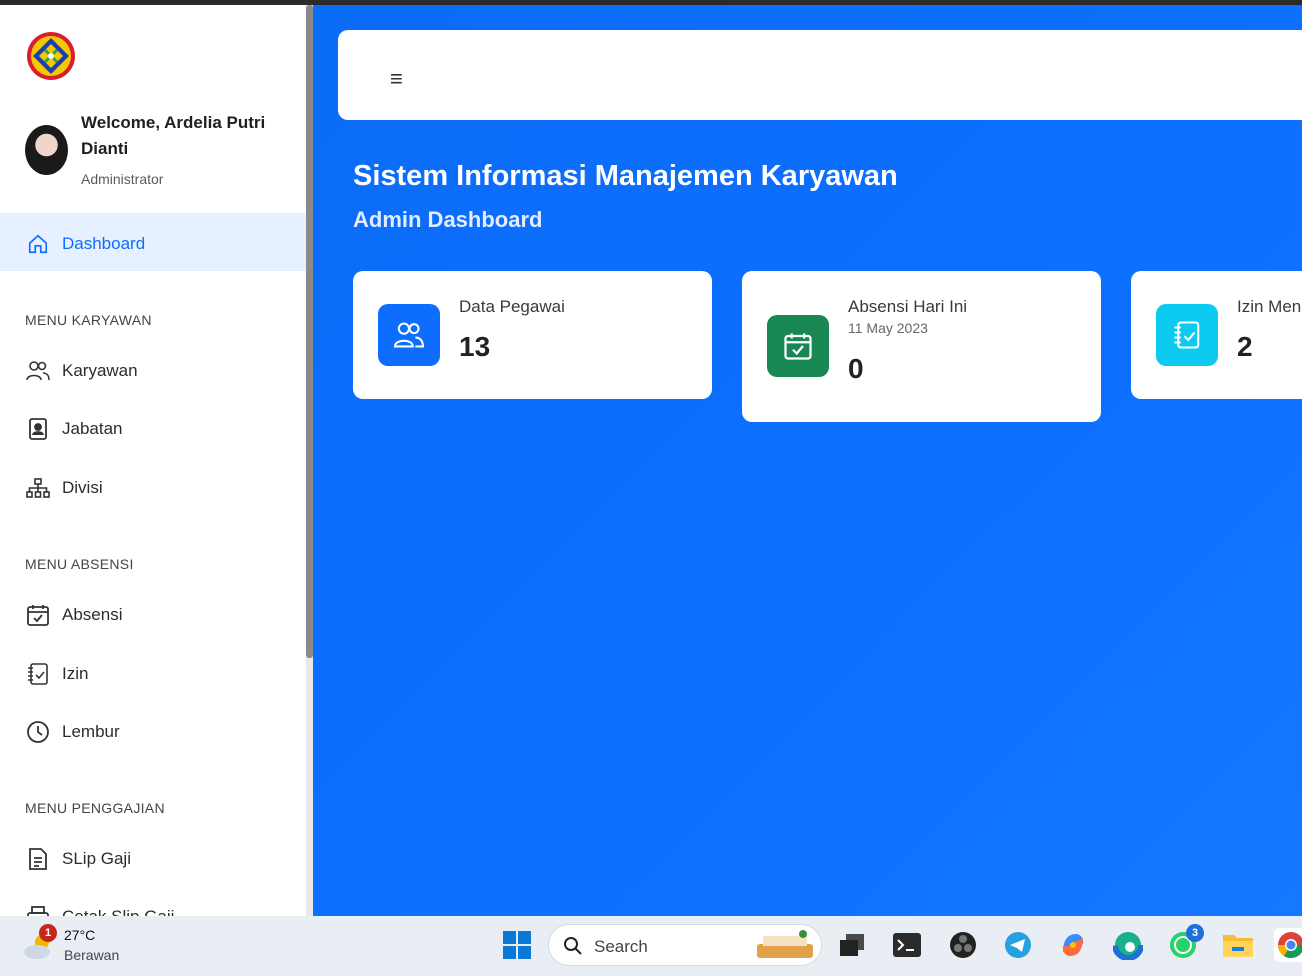 This screenshot has height=976, width=1302. What do you see at coordinates (621, 946) in the screenshot?
I see `search-placeholder: Search` at bounding box center [621, 946].